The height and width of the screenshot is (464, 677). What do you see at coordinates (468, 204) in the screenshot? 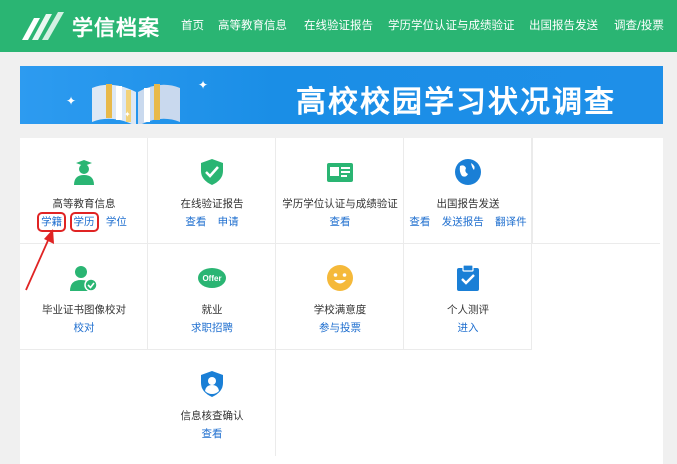
I see `card-title: 出国报告发送` at bounding box center [468, 204].